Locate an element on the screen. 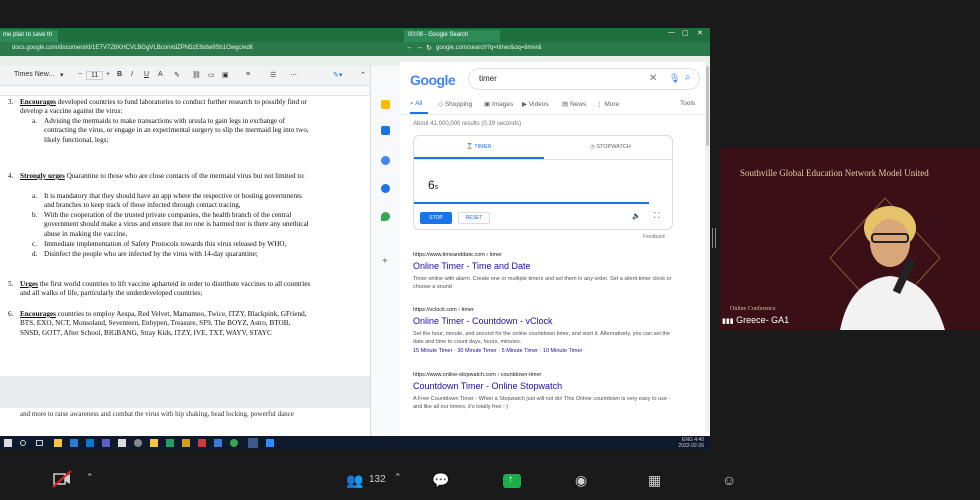  share-screen-button: ↑ is located at coordinates (512, 481).